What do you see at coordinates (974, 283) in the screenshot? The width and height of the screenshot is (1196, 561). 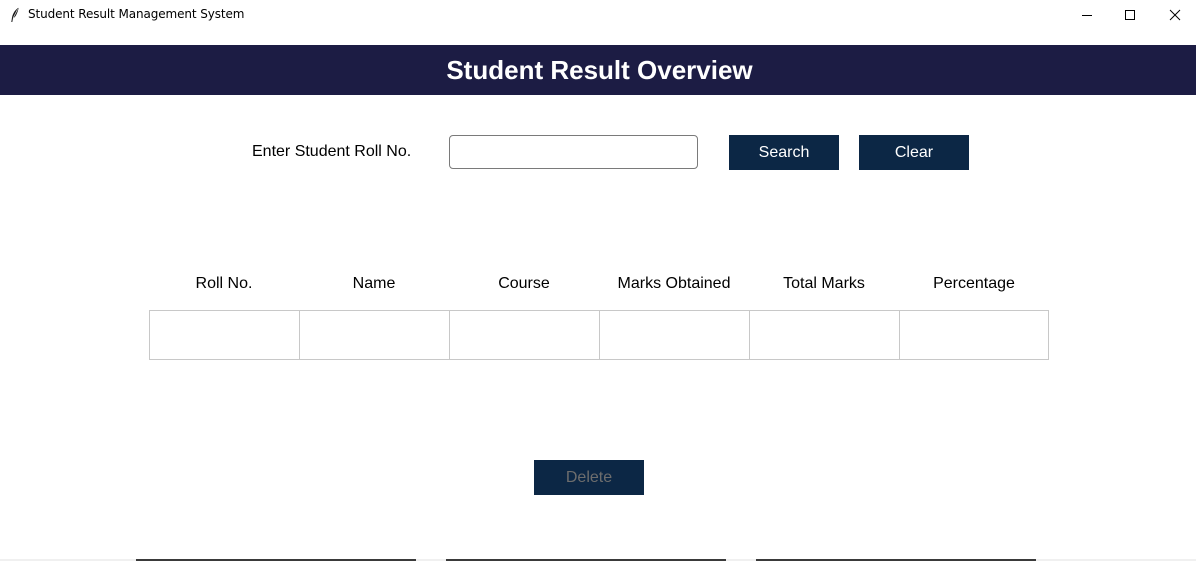 I see `column-header-percentage: Percentage` at bounding box center [974, 283].